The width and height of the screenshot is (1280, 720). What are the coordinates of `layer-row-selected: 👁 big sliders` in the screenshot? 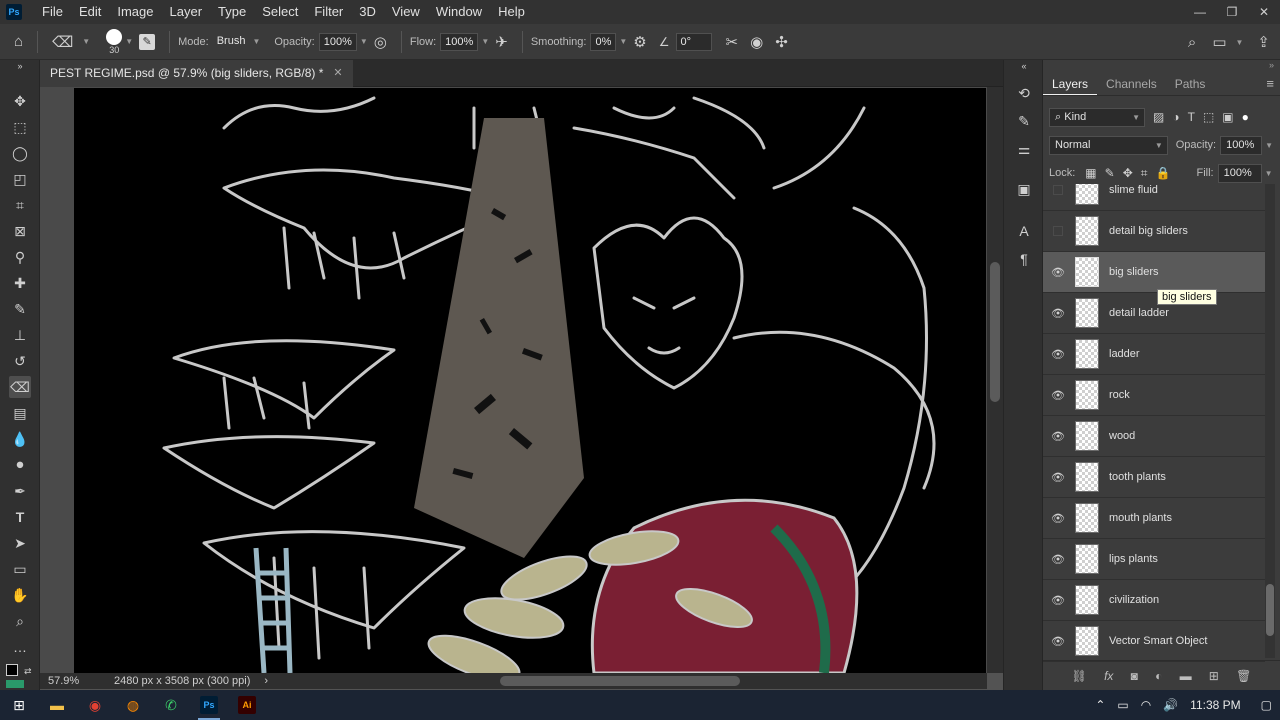 It's located at (1154, 272).